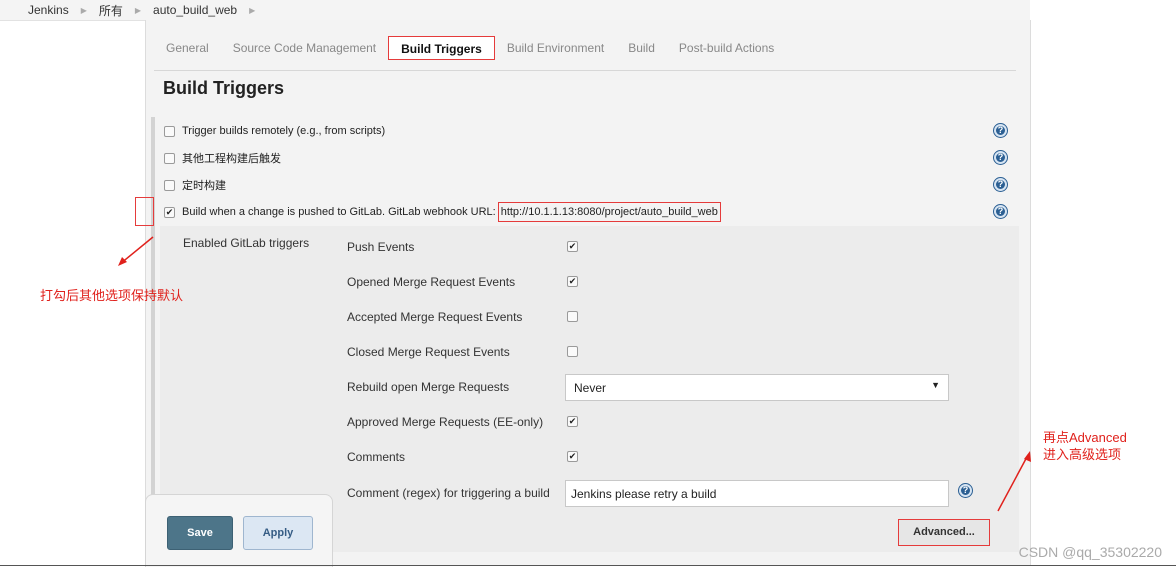  What do you see at coordinates (169, 185) in the screenshot?
I see `trigger-periodic-checkbox` at bounding box center [169, 185].